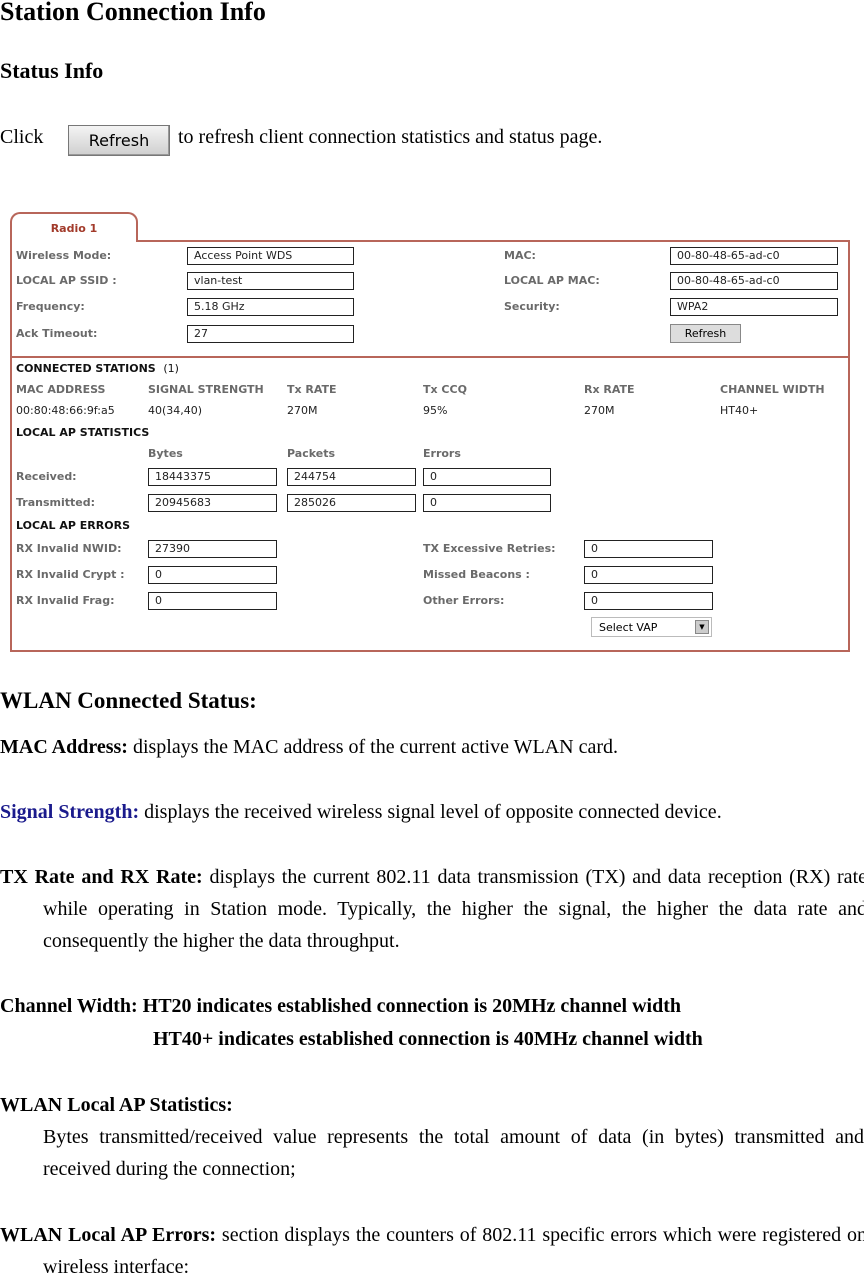 The image size is (864, 1283). I want to click on stats-term: WLAN Local AP Statistics:, so click(116, 1105).